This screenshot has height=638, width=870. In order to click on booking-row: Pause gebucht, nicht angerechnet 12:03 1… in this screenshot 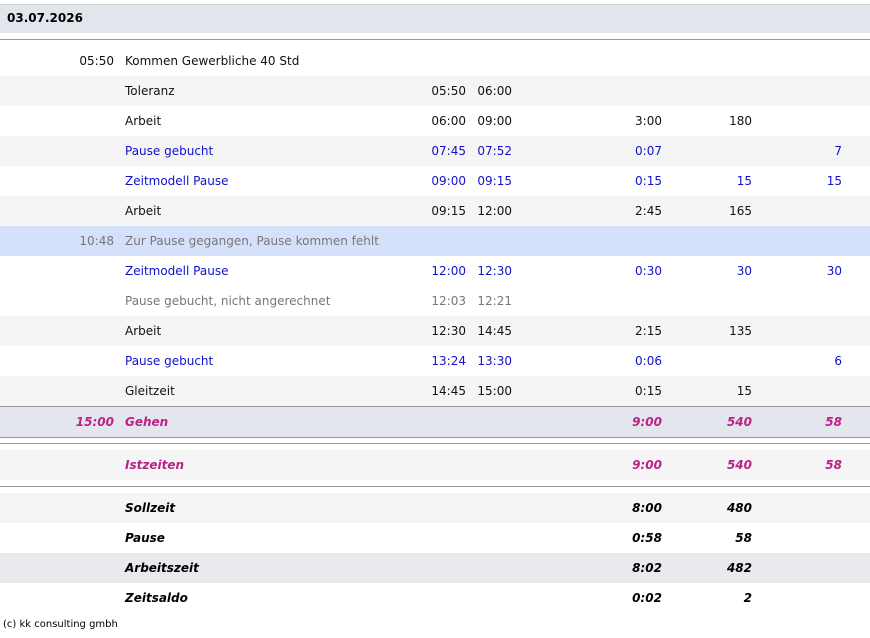, I will do `click(435, 301)`.